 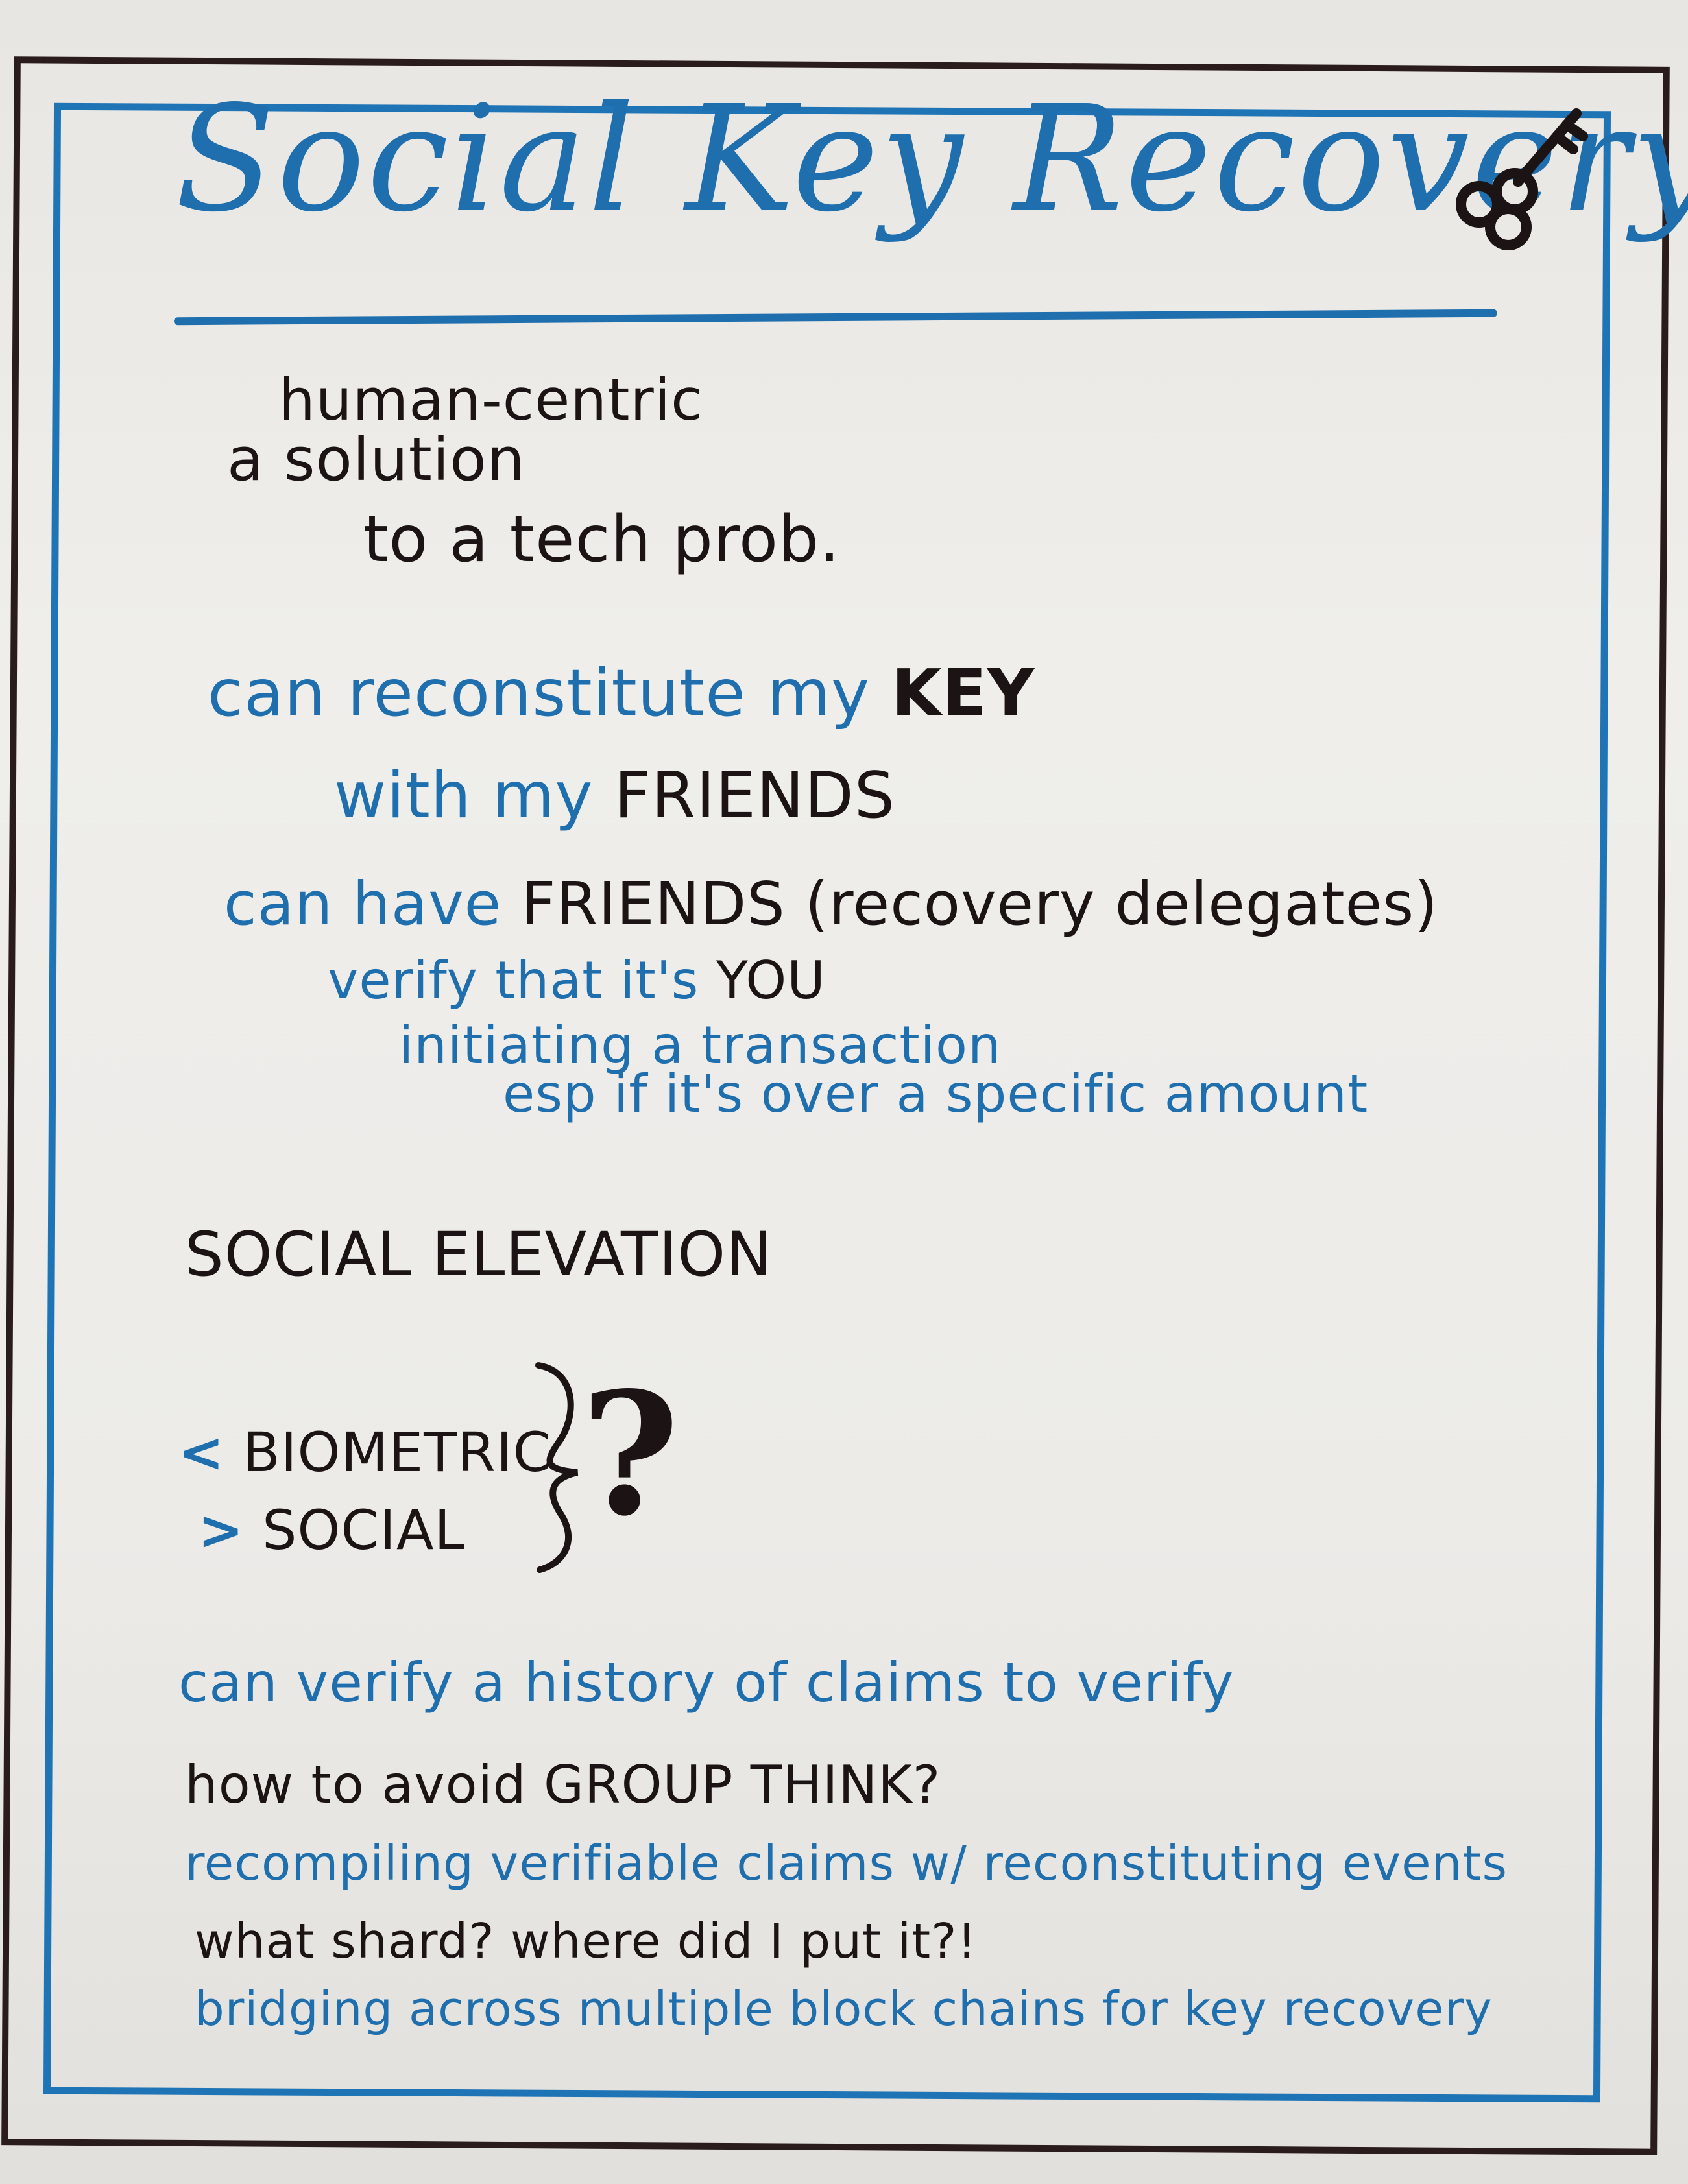 I want to click on intro-line2: to a tech prob., so click(x=602, y=540).